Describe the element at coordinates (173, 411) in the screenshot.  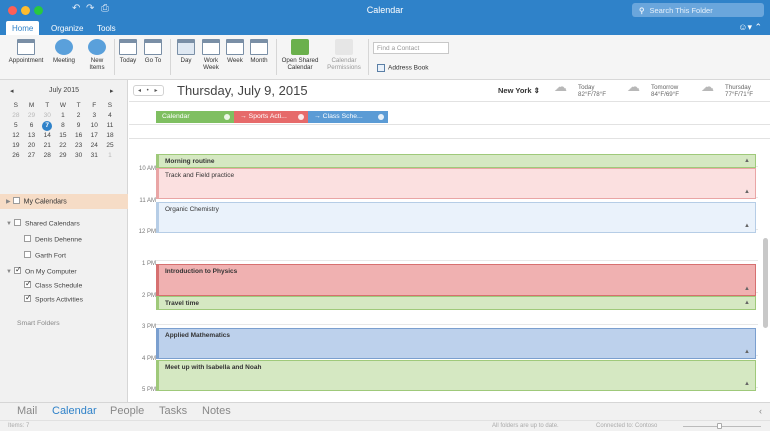
I see `nav-tasks: Tasks` at that location.